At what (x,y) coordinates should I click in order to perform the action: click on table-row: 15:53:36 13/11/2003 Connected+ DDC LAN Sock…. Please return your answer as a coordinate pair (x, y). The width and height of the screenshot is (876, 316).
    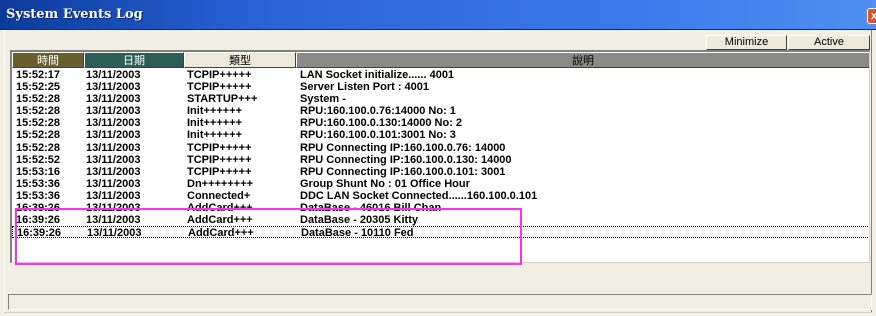
    Looking at the image, I should click on (440, 195).